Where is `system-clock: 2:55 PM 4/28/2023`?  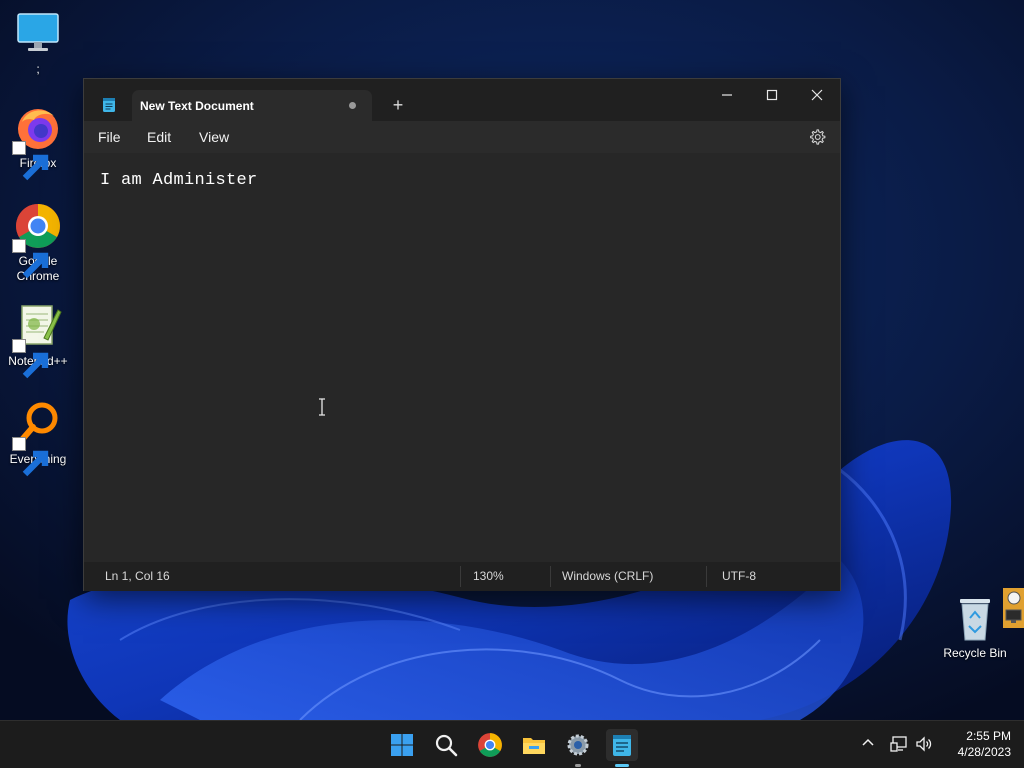 system-clock: 2:55 PM 4/28/2023 is located at coordinates (978, 744).